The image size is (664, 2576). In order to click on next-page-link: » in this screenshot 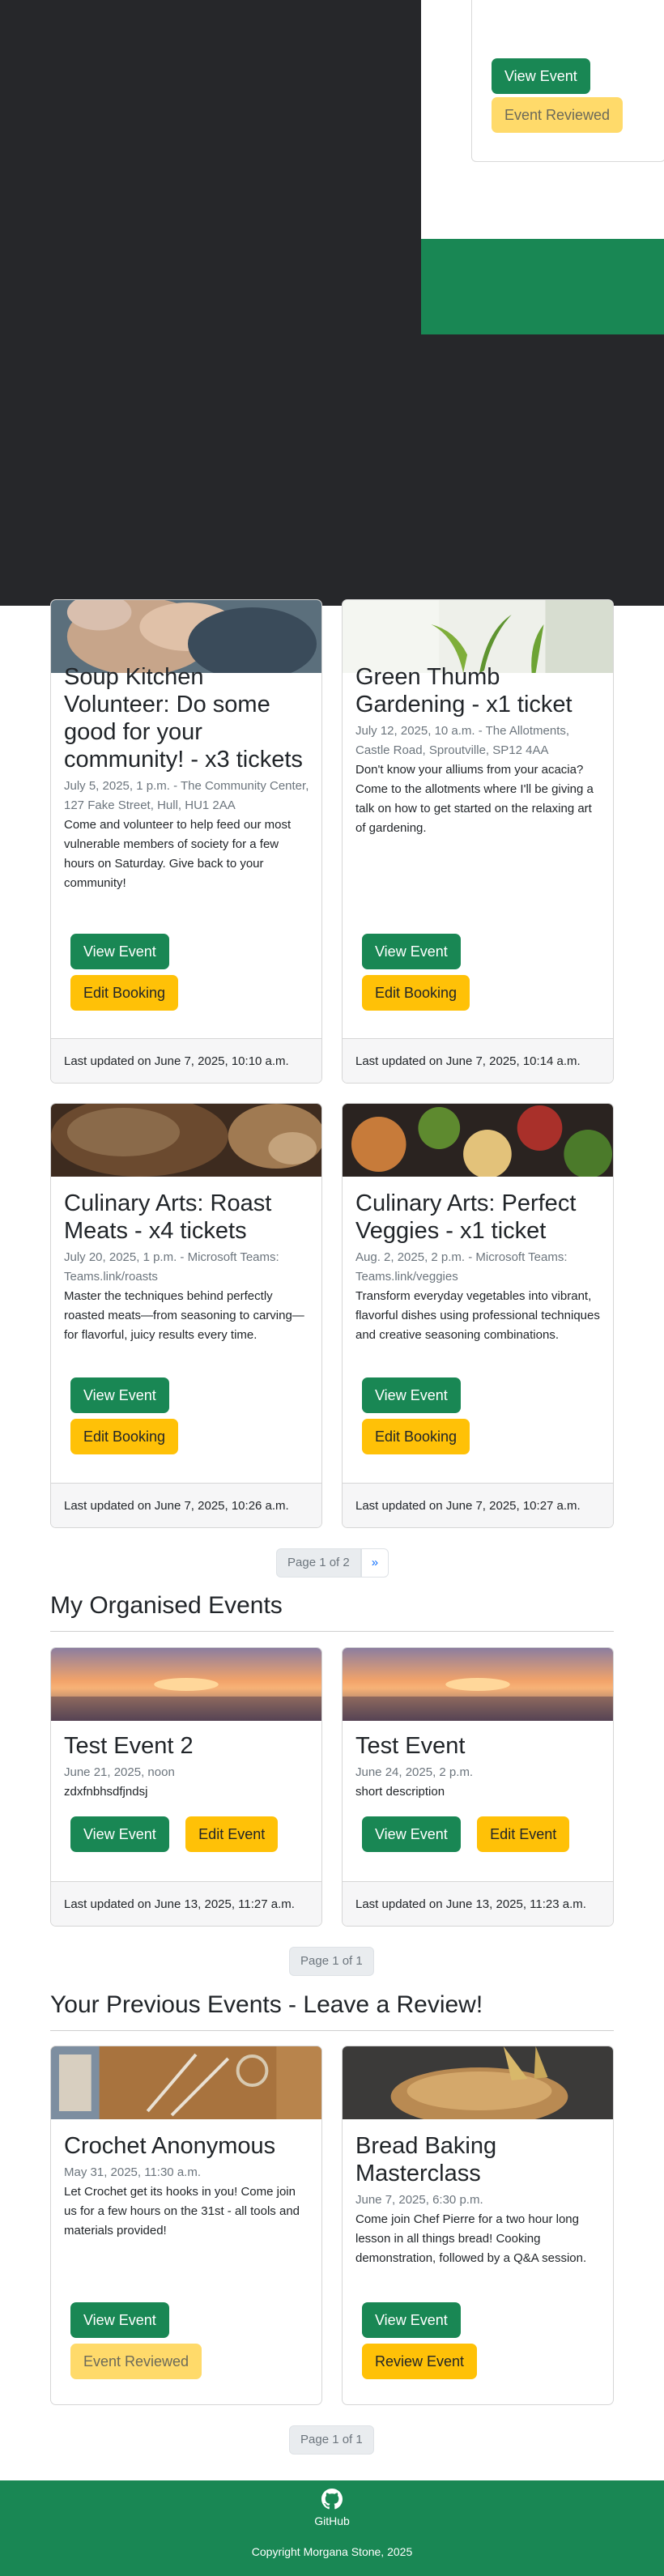, I will do `click(374, 1563)`.